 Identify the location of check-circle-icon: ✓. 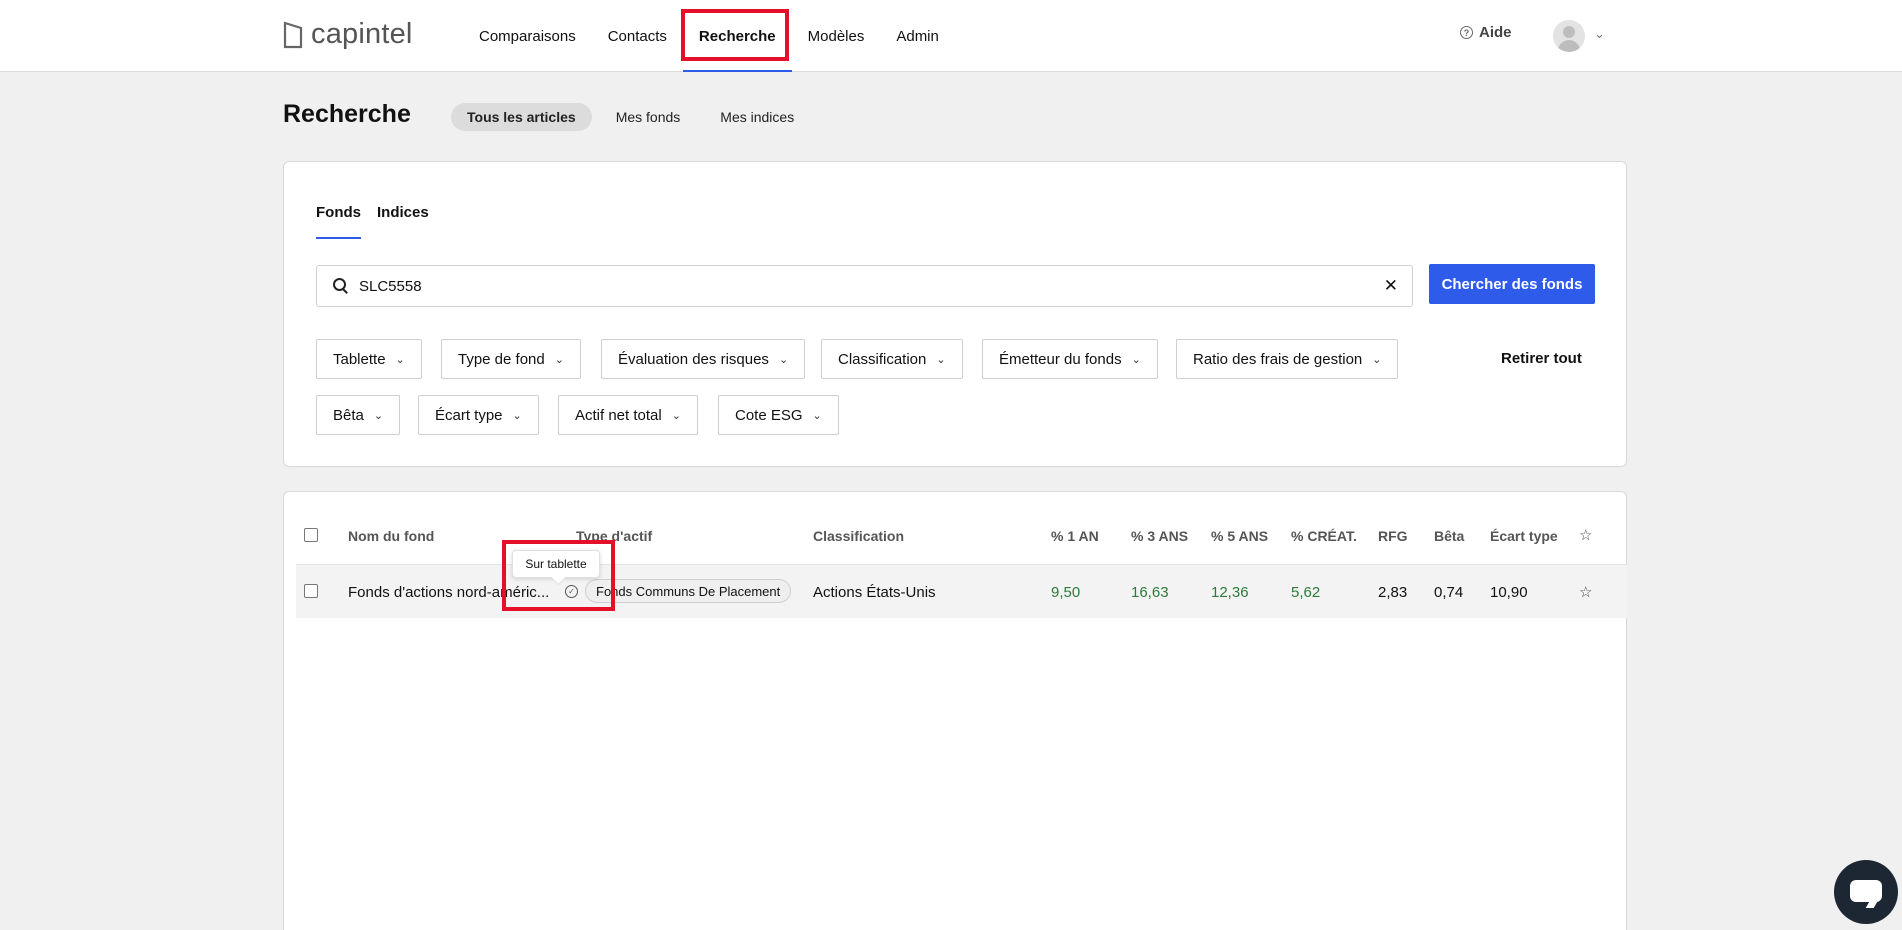
(571, 591).